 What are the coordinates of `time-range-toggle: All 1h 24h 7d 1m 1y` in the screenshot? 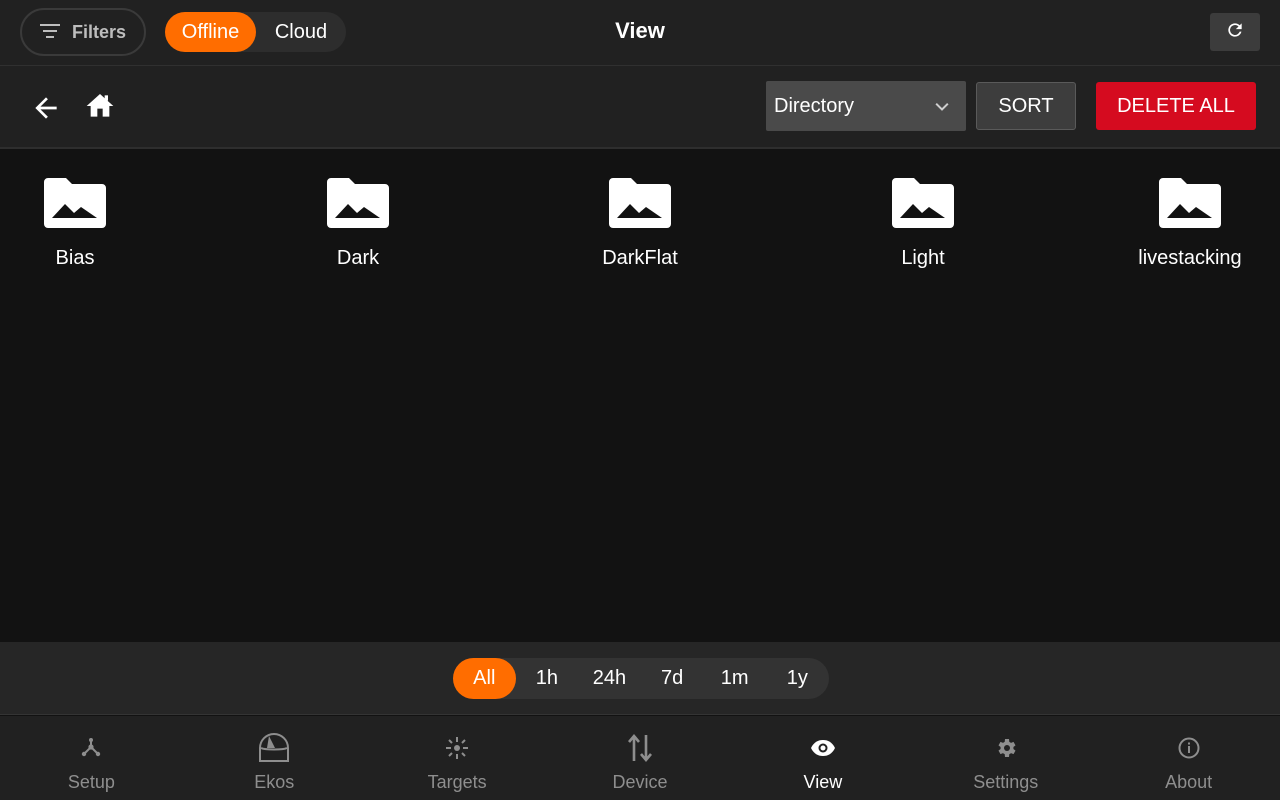 It's located at (641, 678).